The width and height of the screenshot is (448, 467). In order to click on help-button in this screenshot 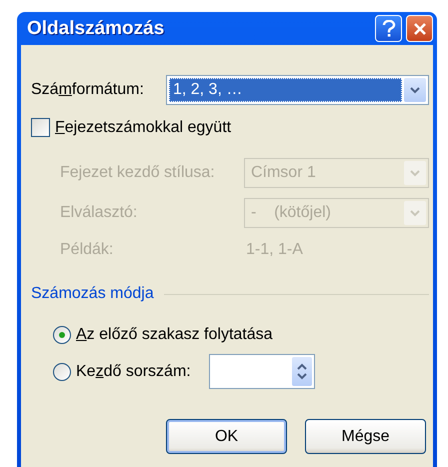, I will do `click(388, 28)`.